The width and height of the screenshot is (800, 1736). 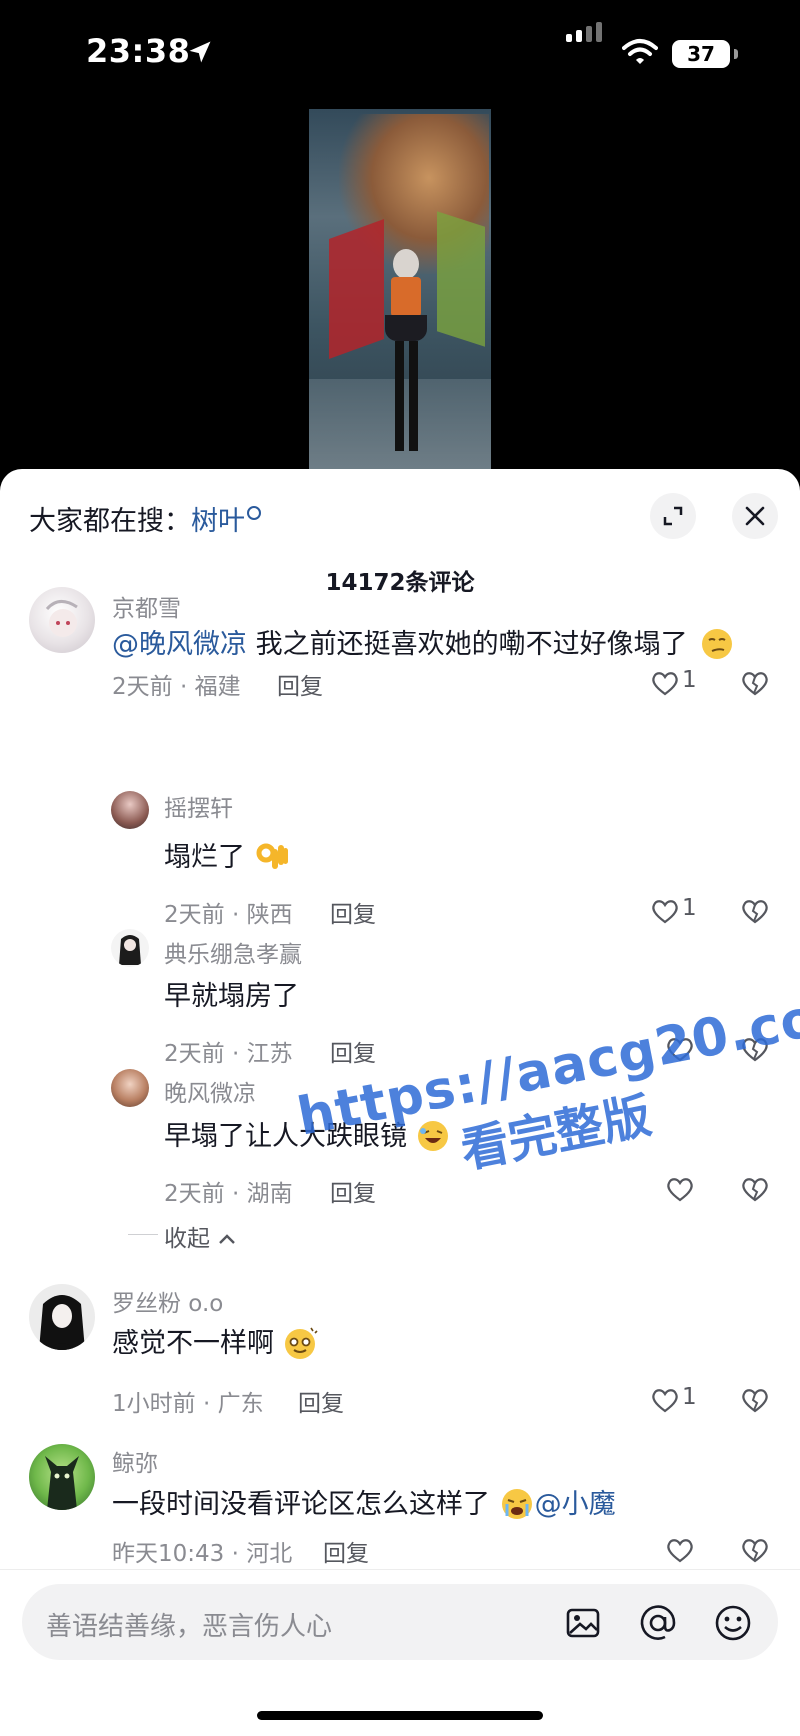 I want to click on comment-username: 摇摆轩, so click(x=198, y=806).